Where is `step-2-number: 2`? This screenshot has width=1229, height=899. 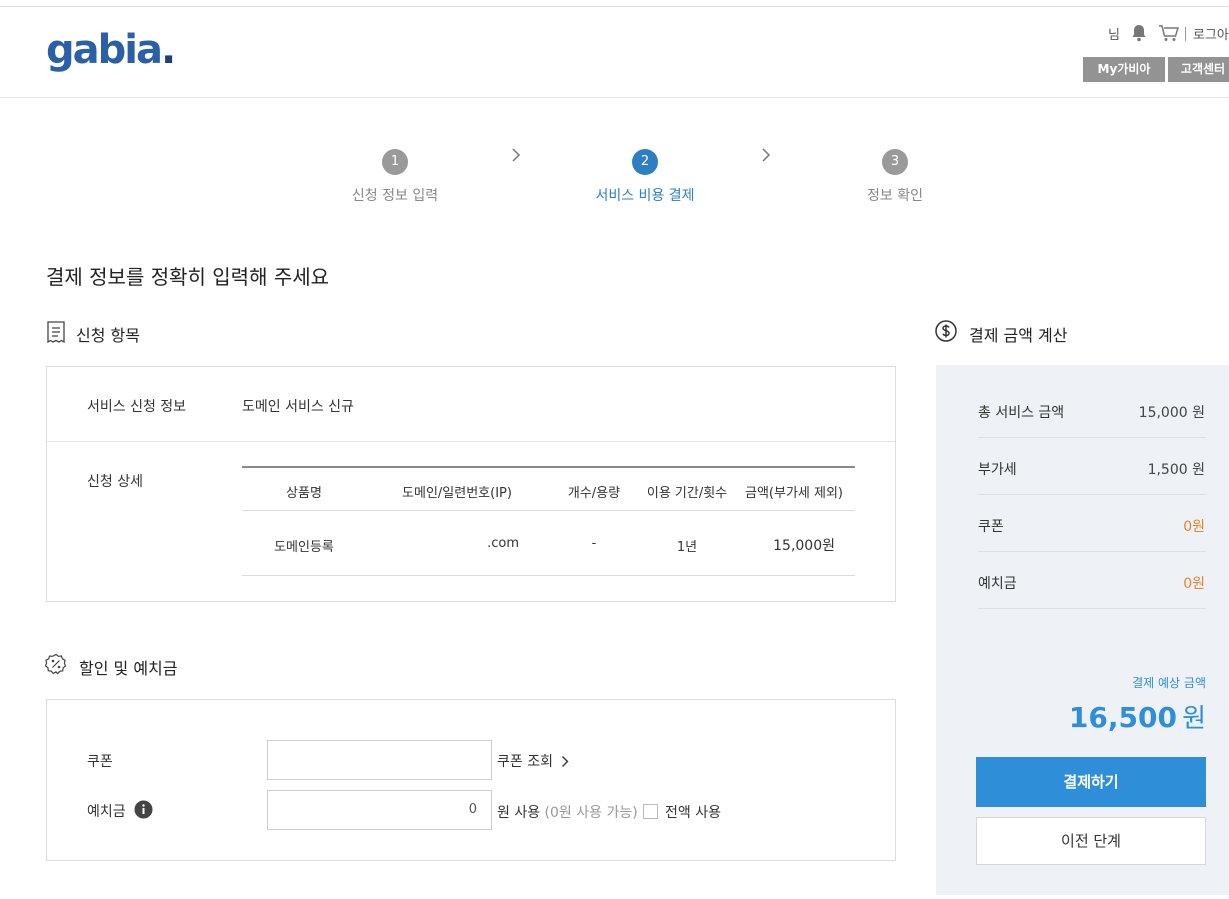 step-2-number: 2 is located at coordinates (645, 162).